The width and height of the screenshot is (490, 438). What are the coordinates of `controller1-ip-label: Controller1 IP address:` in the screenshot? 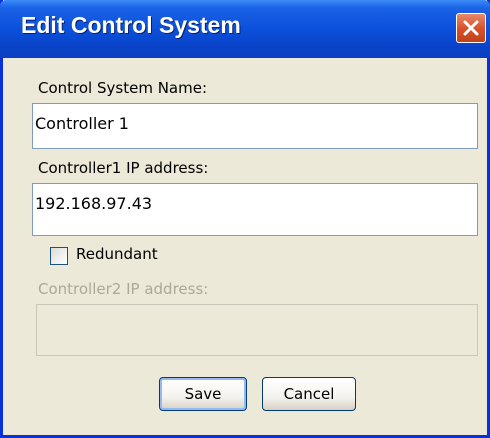 It's located at (123, 168).